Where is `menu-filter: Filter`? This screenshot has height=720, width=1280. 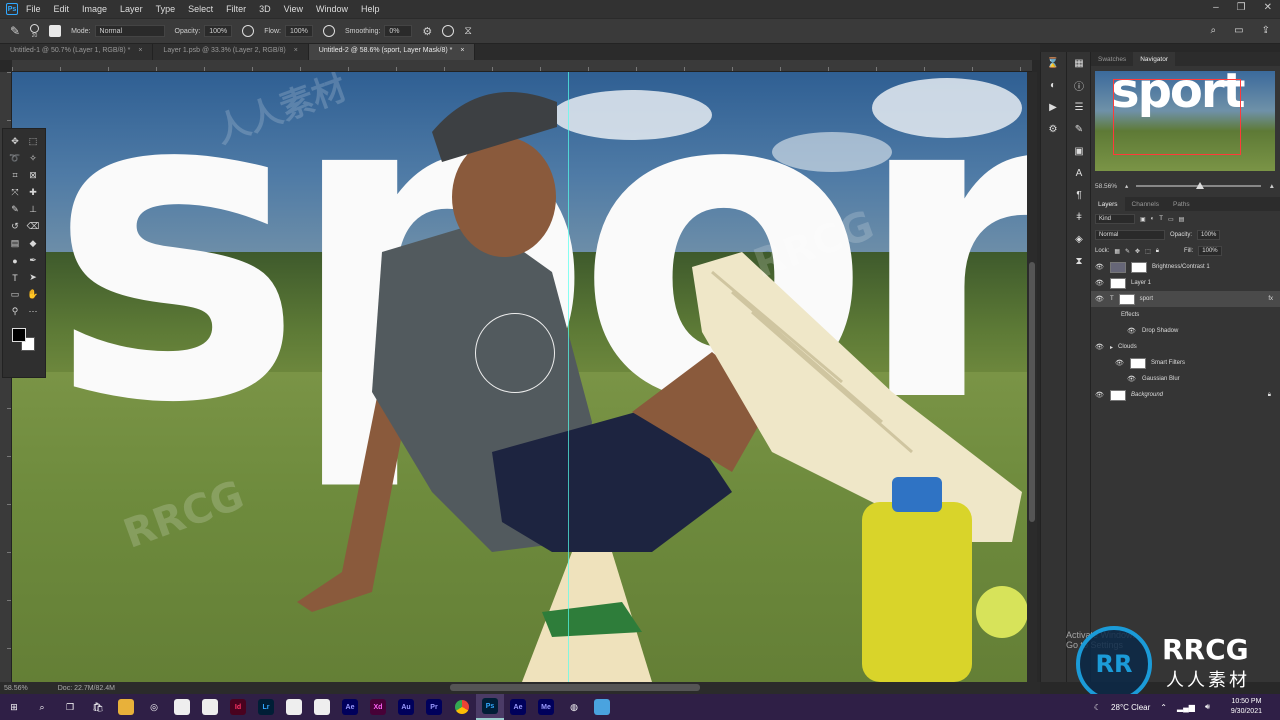
menu-filter: Filter is located at coordinates (236, 9).